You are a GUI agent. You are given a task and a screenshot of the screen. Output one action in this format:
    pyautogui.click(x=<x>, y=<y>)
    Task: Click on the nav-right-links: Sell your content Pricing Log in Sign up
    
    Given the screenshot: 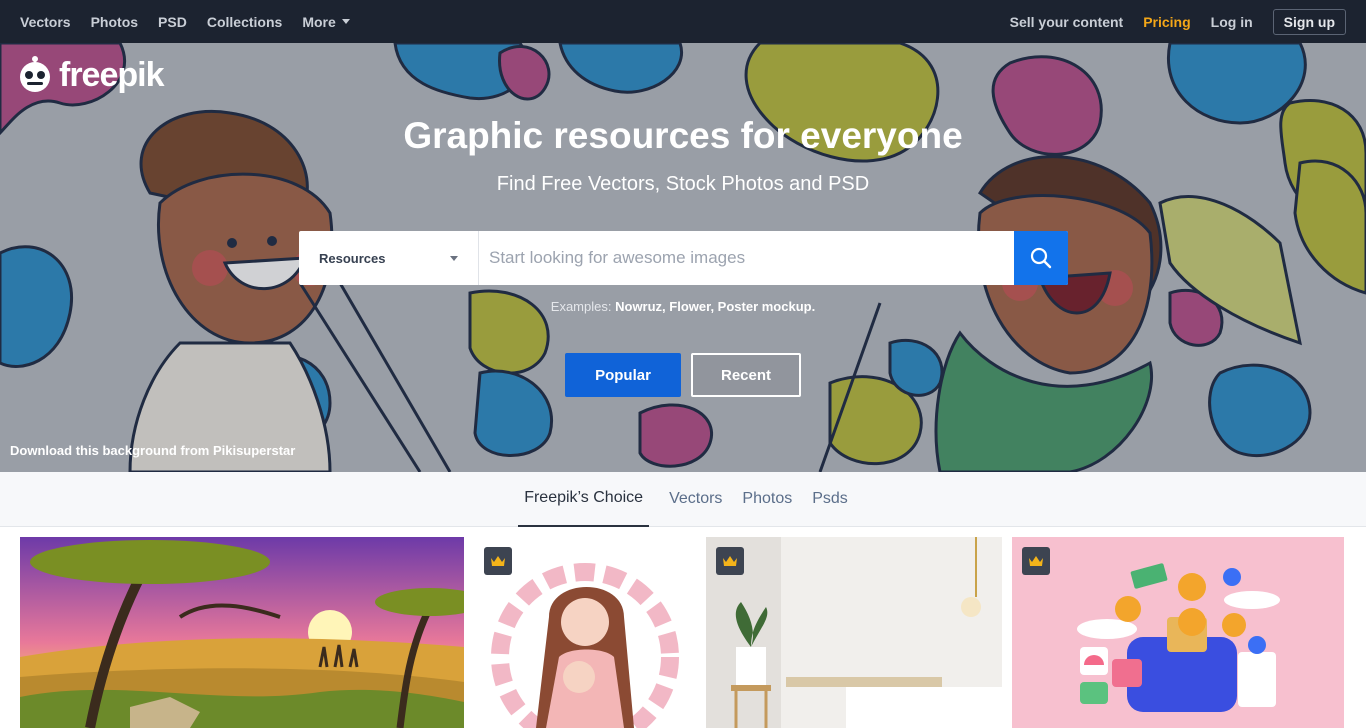 What is the action you would take?
    pyautogui.click(x=1178, y=21)
    